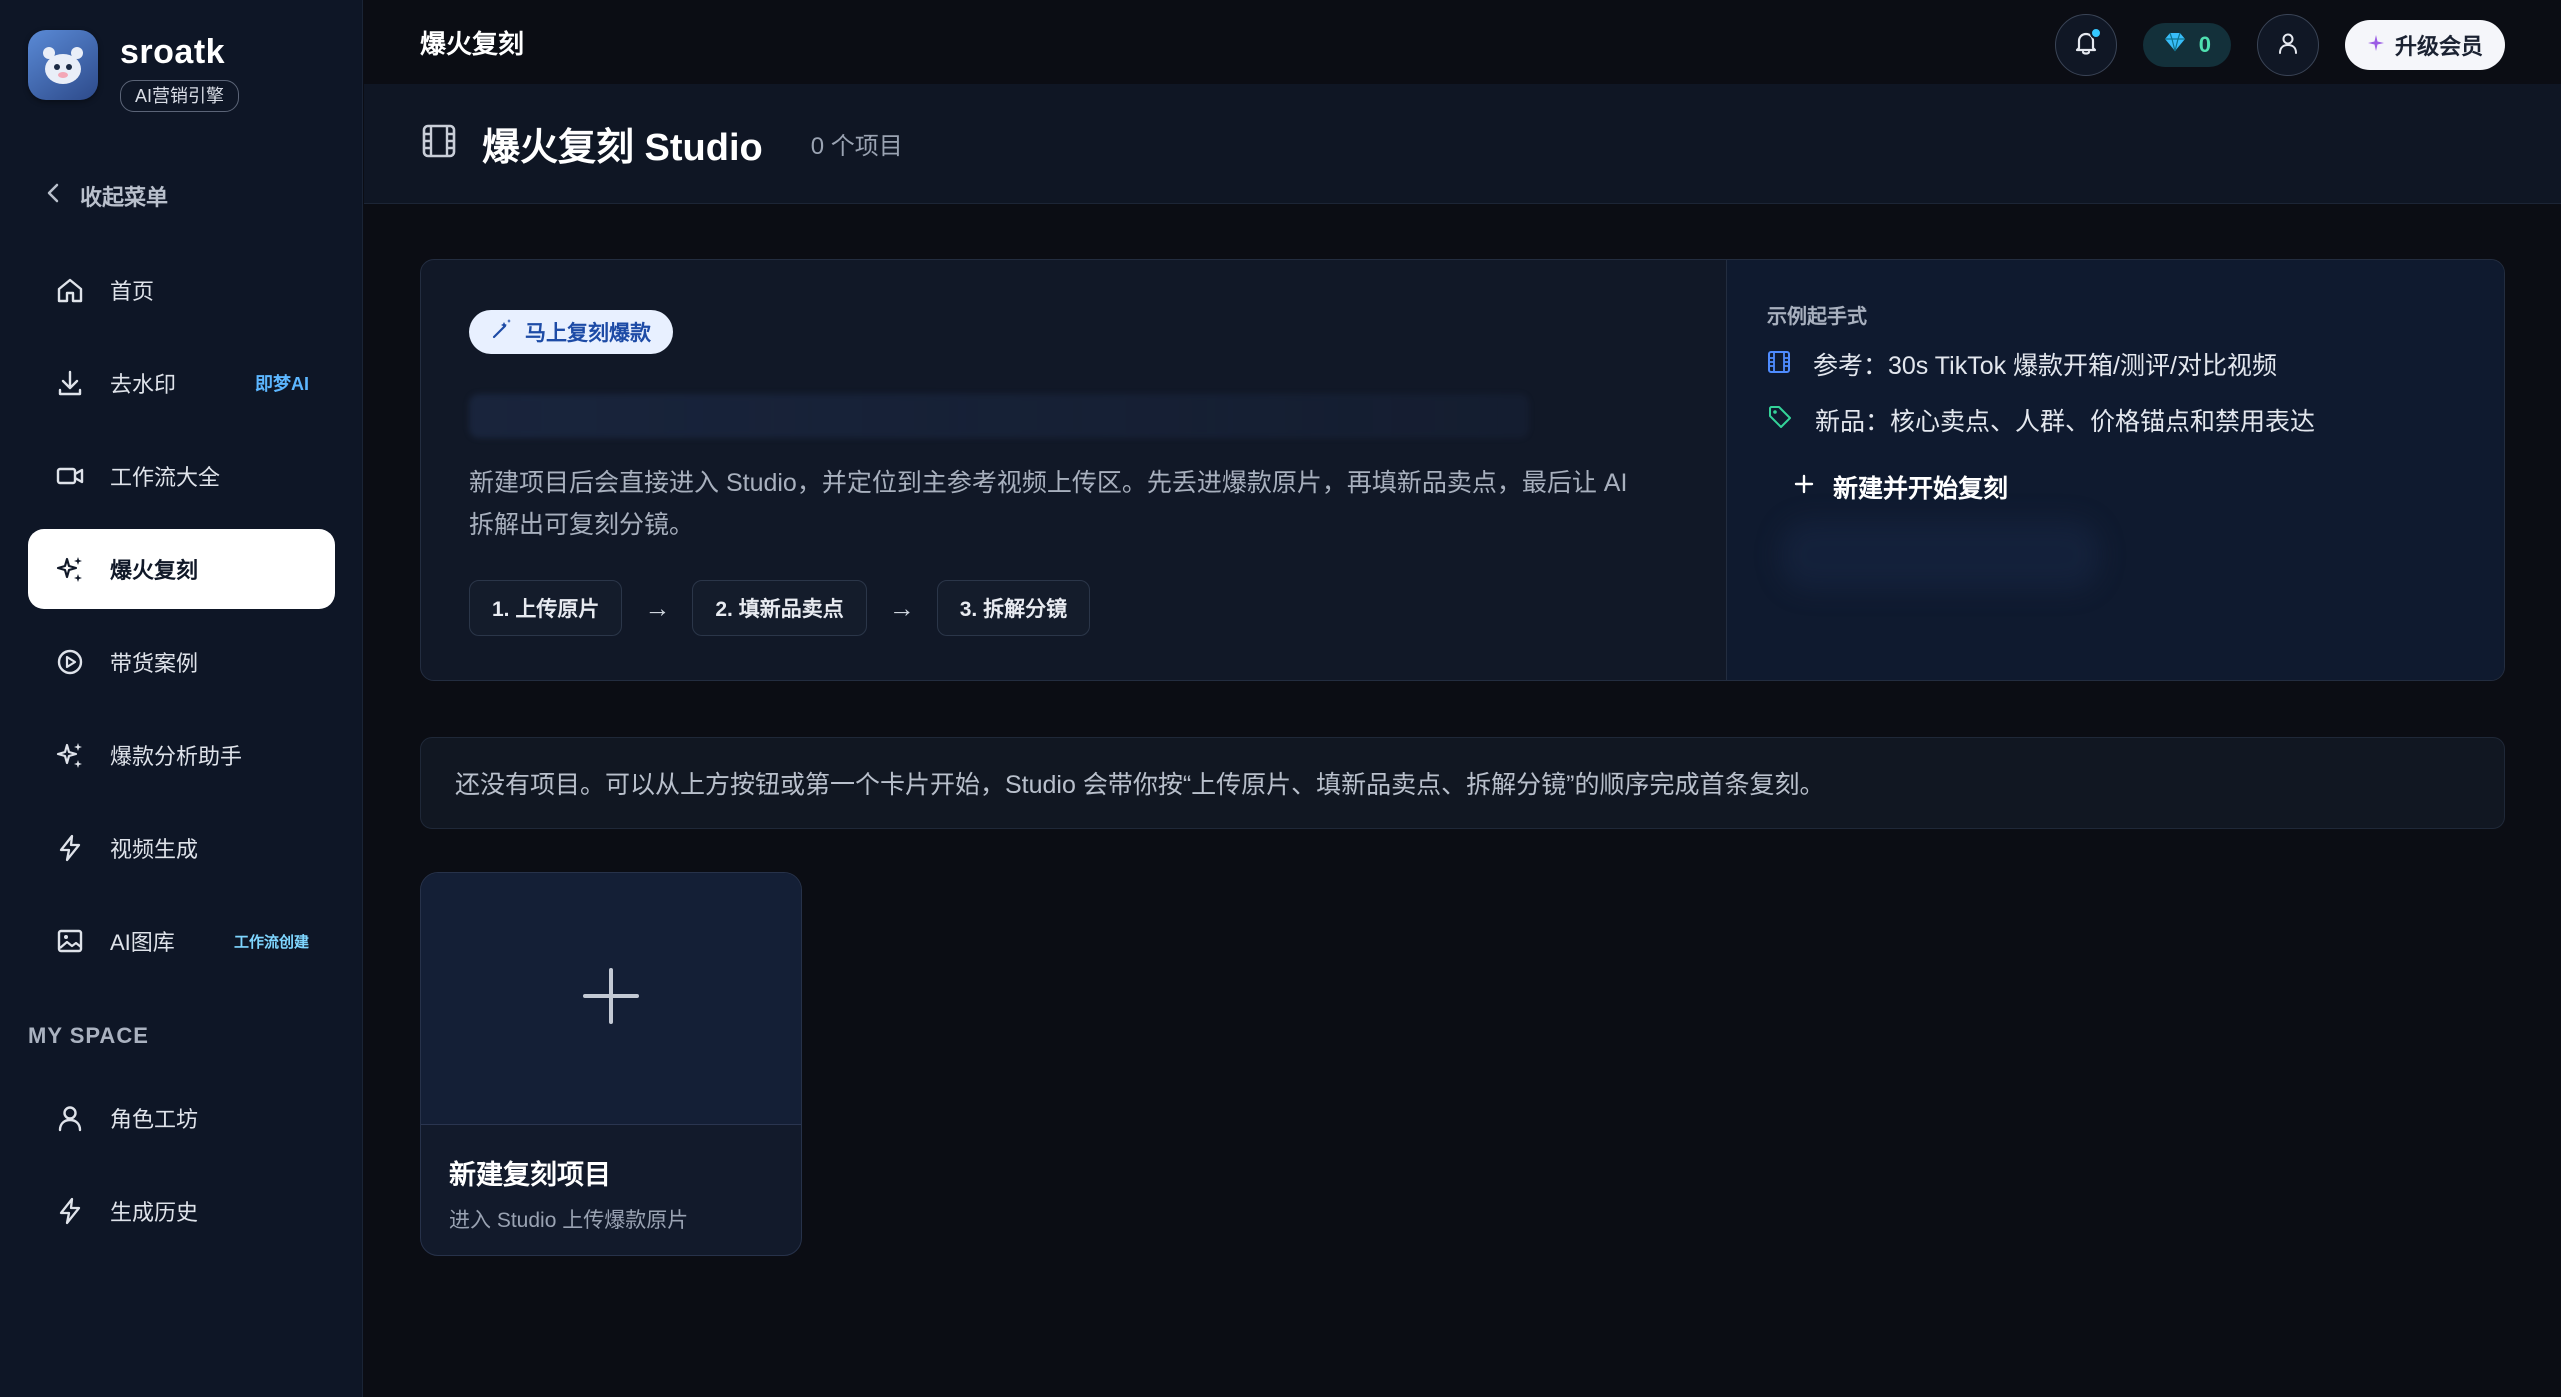 The image size is (2561, 1397). Describe the element at coordinates (2065, 422) in the screenshot. I see `example-new-text: 新品：核心卖点、人群、价格锚点和禁用表达` at that location.